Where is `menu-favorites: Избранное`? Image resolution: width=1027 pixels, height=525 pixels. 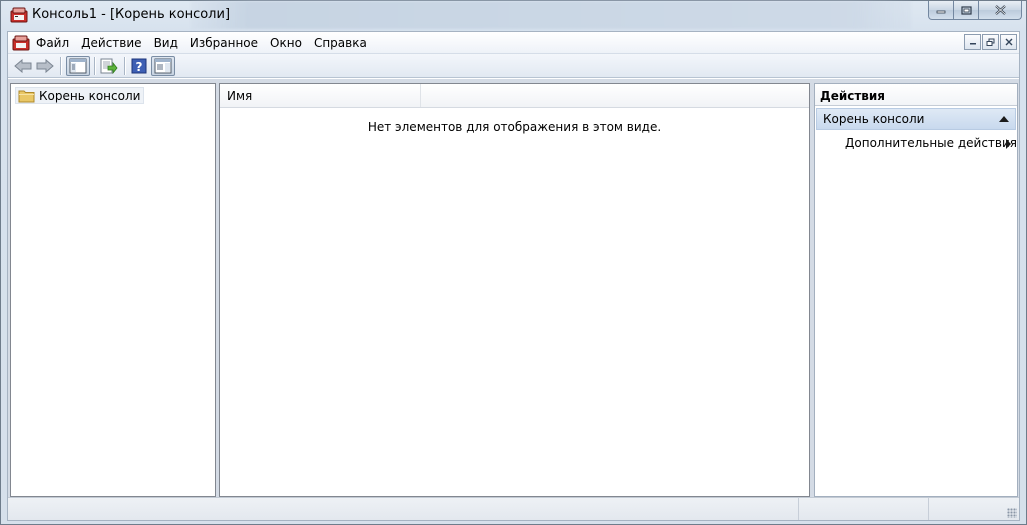
menu-favorites: Избранное is located at coordinates (224, 43).